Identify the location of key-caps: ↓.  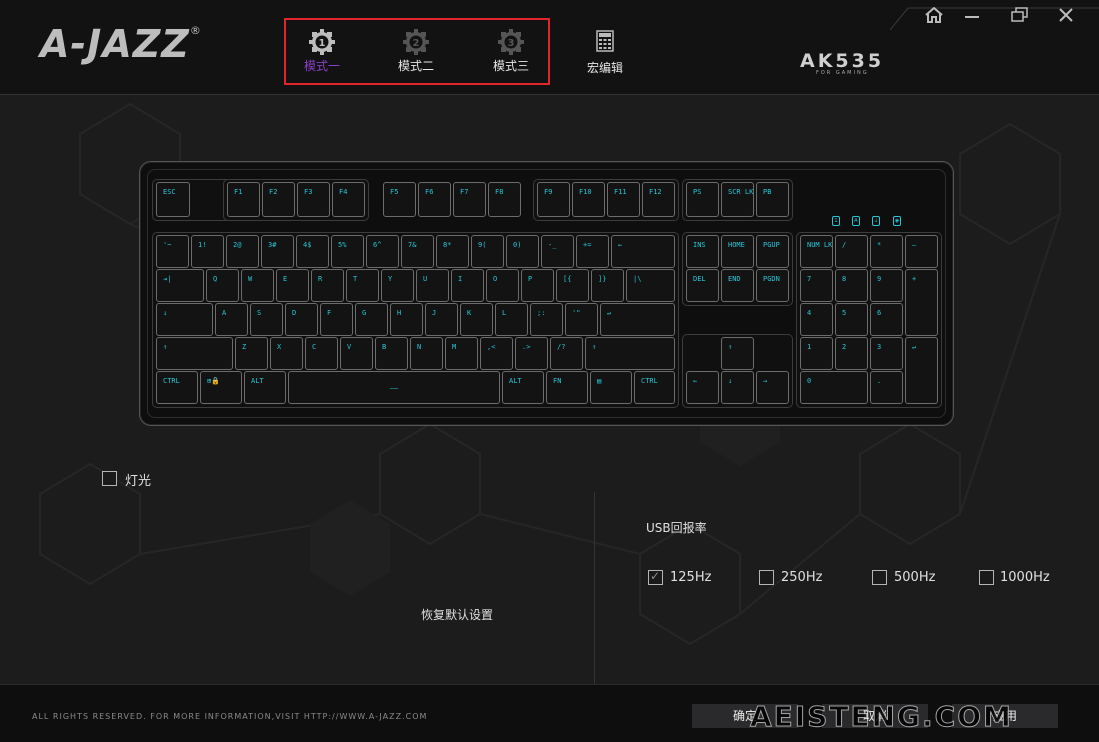
(184, 319).